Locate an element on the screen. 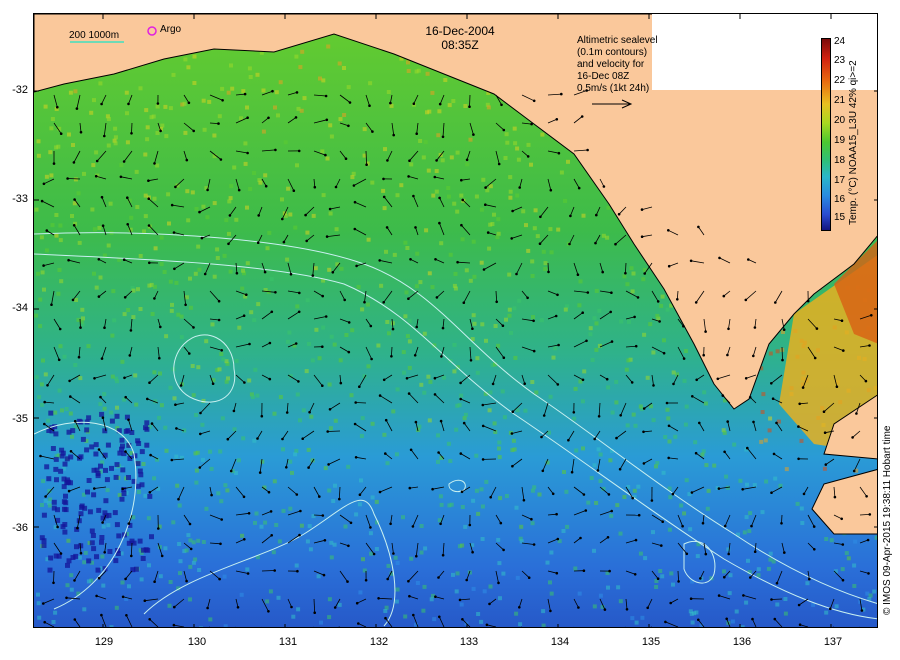  info-line: Altimetric sealevel is located at coordinates (617, 40).